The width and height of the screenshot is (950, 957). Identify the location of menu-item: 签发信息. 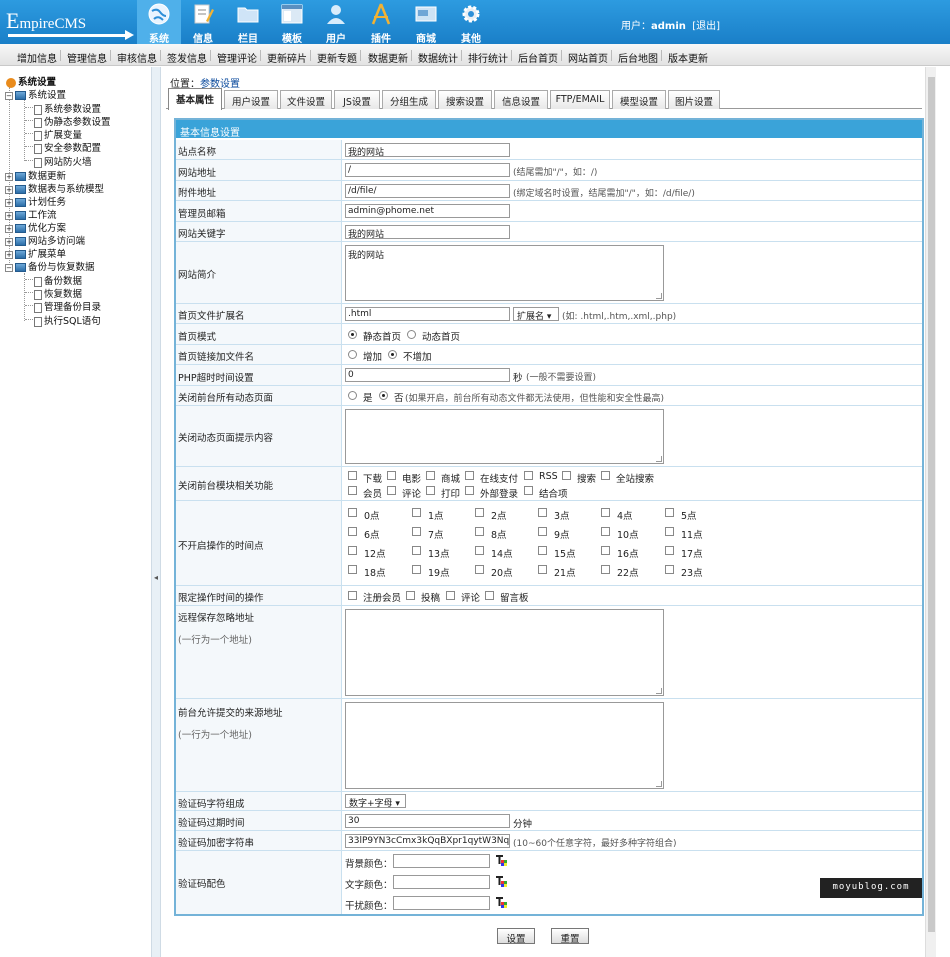
(187, 57).